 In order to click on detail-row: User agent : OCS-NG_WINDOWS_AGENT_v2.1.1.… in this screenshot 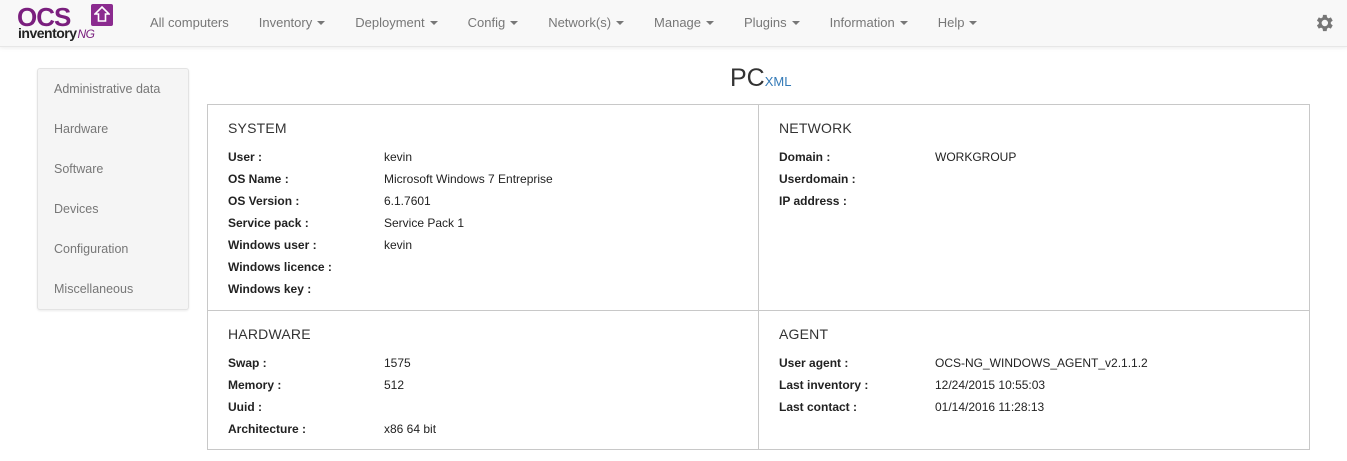, I will do `click(963, 363)`.